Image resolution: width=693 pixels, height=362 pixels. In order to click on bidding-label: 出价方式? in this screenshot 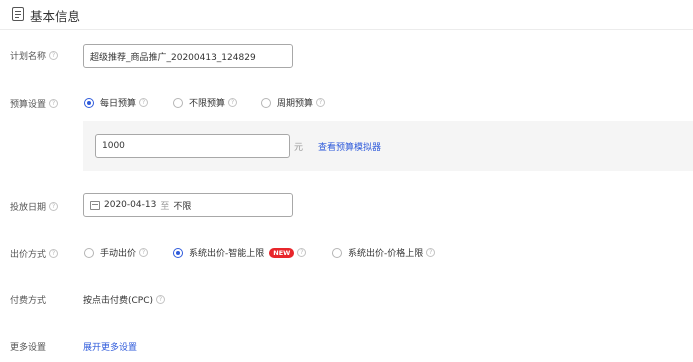, I will do `click(34, 253)`.